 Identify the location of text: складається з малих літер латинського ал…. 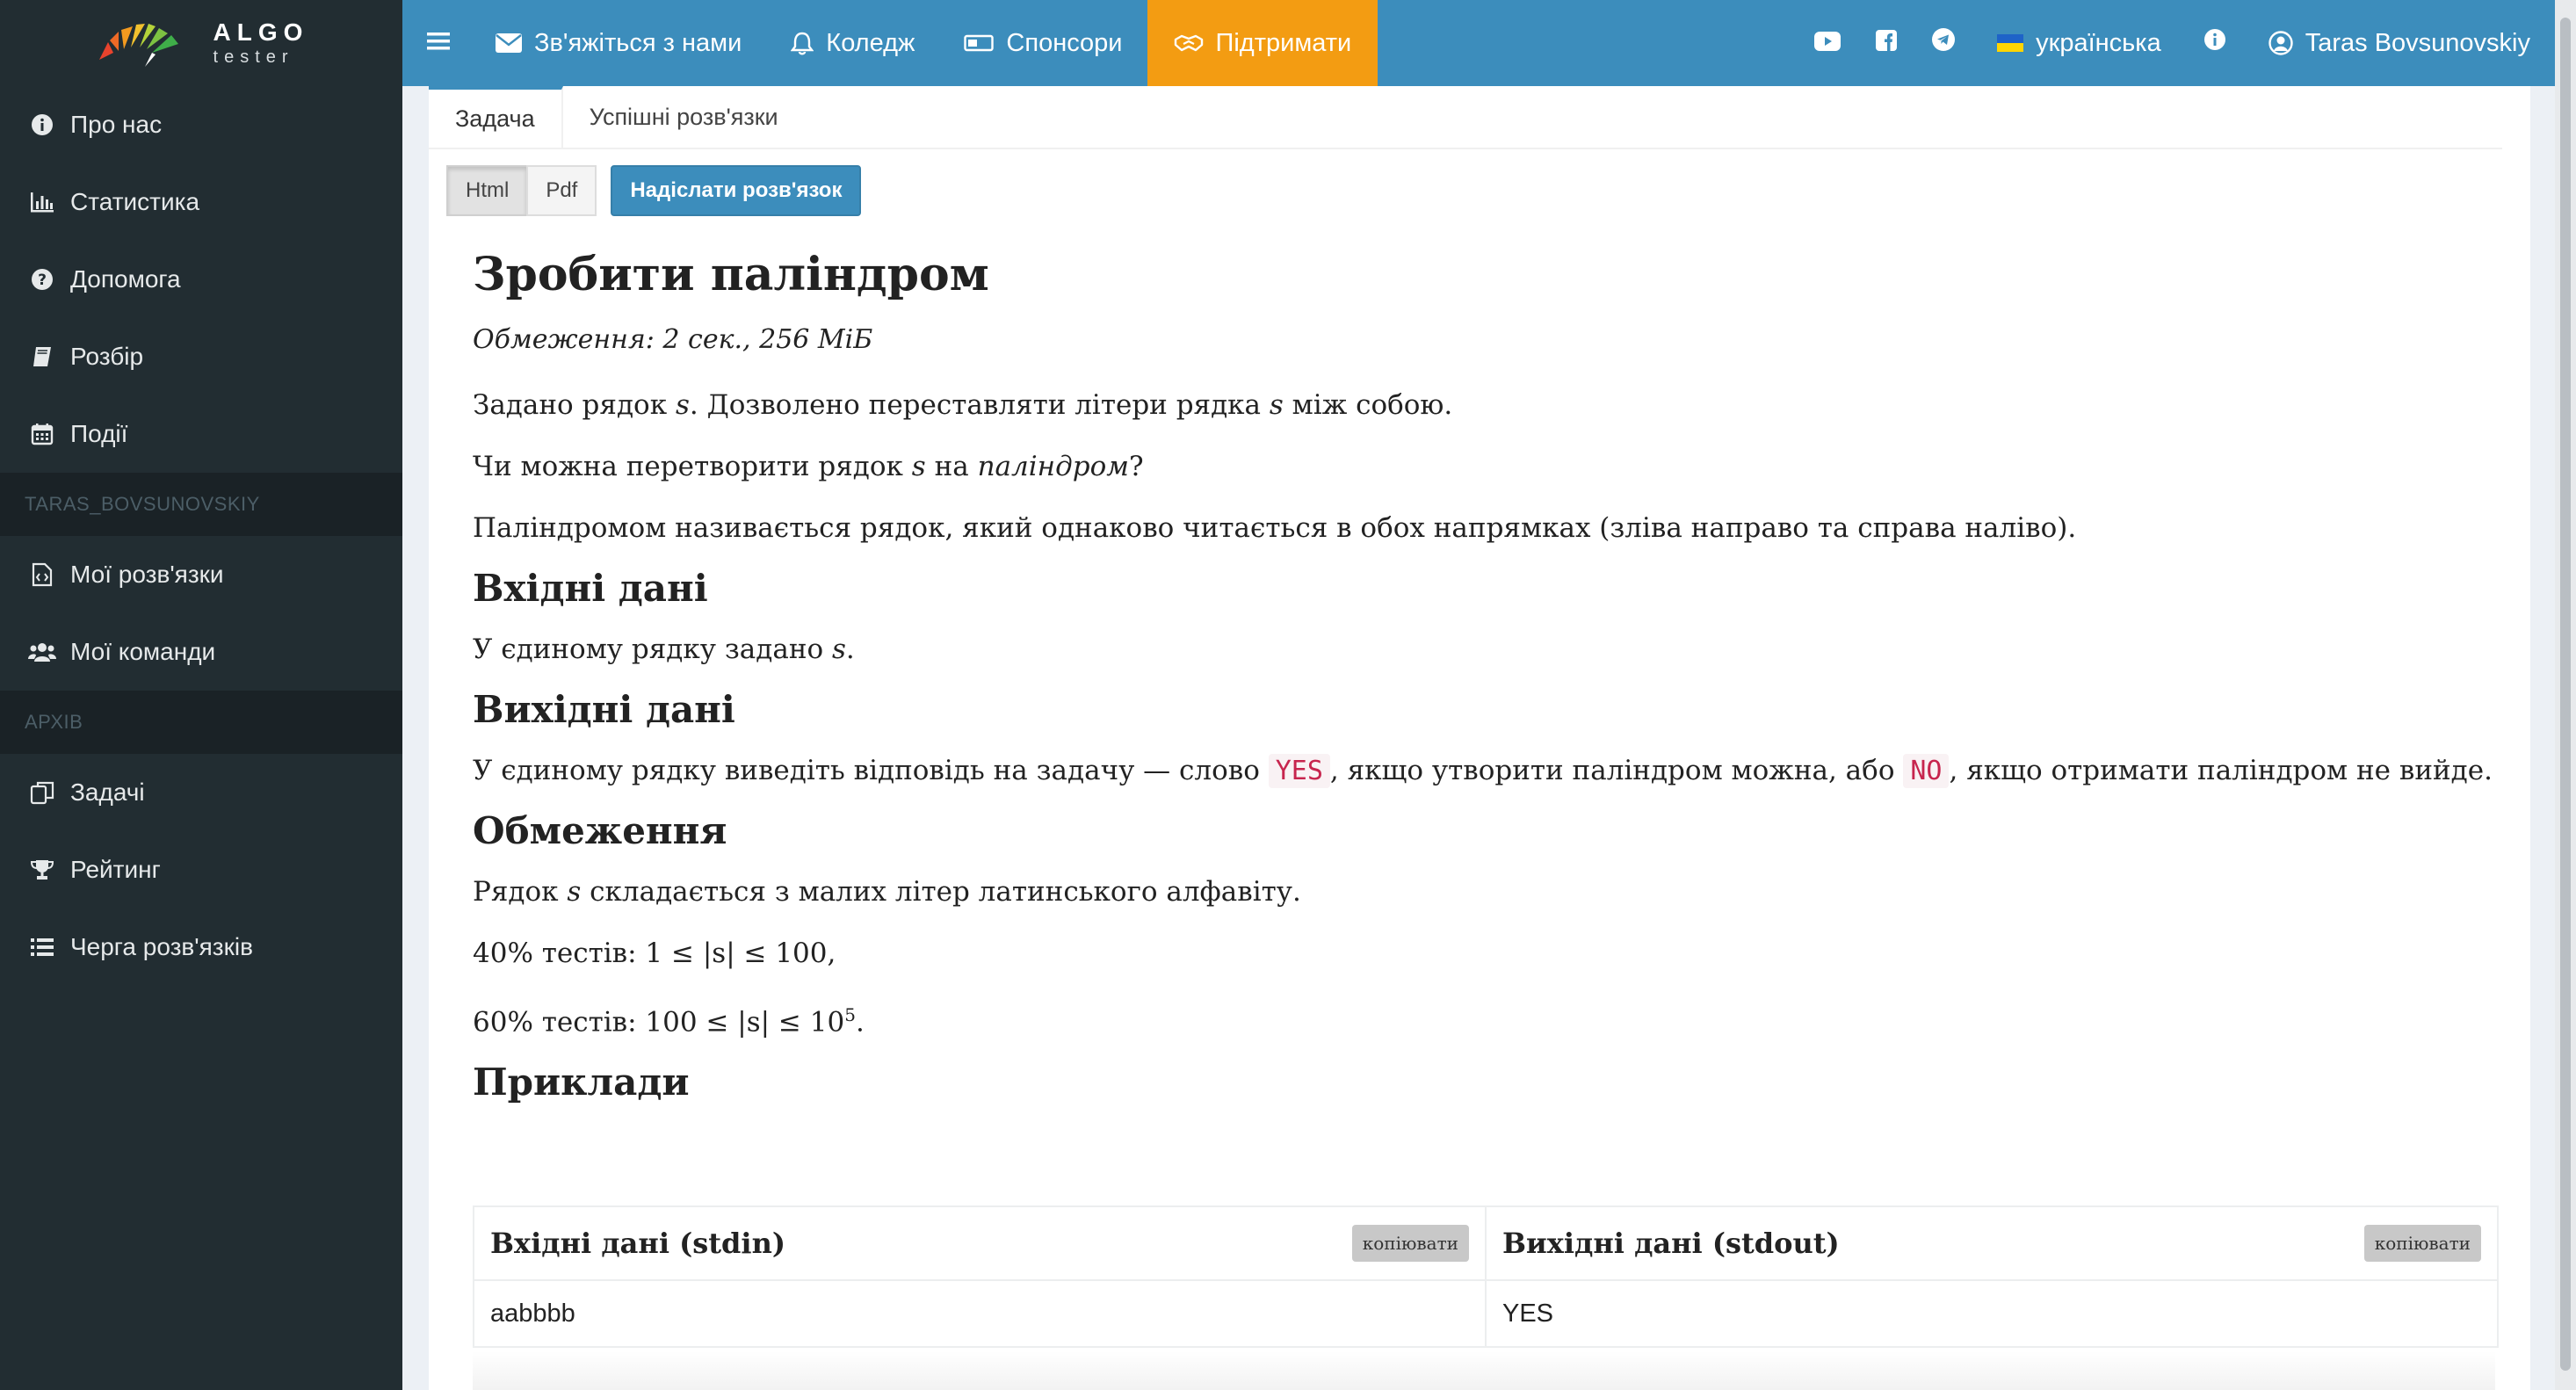
(941, 892).